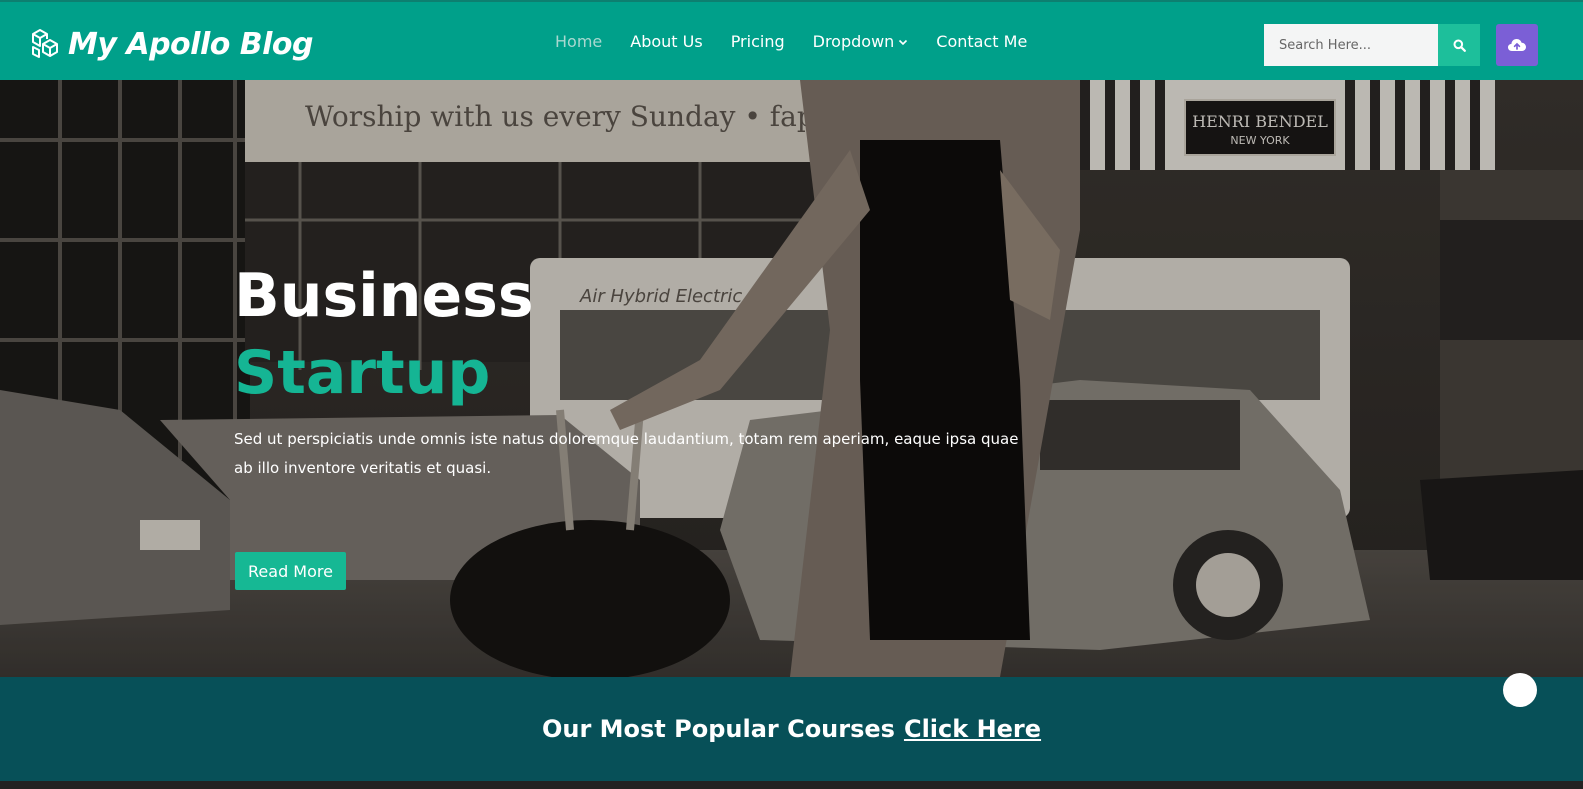 The width and height of the screenshot is (1583, 789). I want to click on search-button, so click(1459, 45).